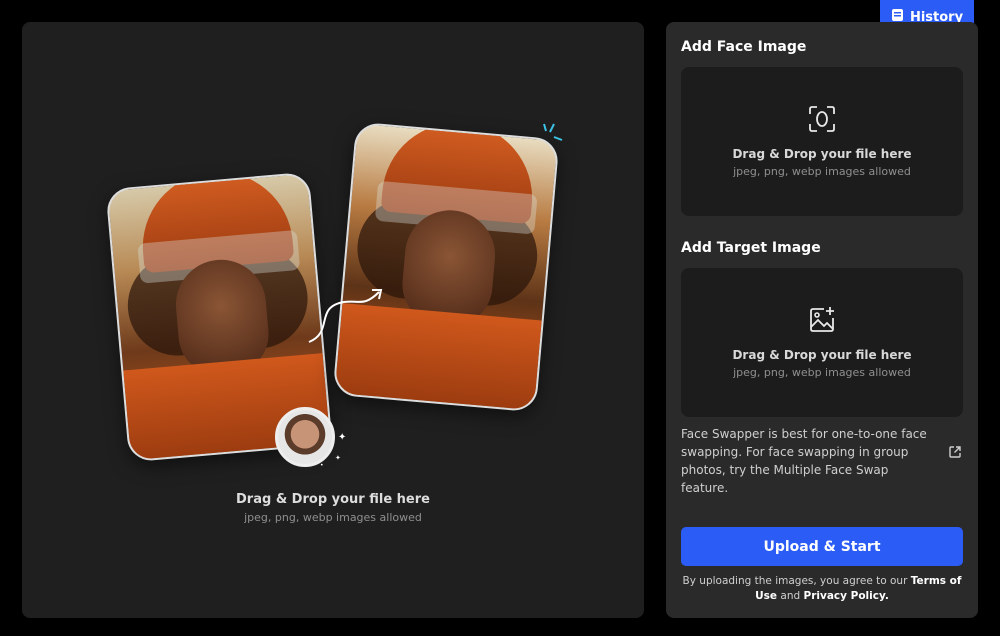 This screenshot has width=1000, height=636. I want to click on target-drop-sub: jpeg, png, webp images allowed, so click(822, 372).